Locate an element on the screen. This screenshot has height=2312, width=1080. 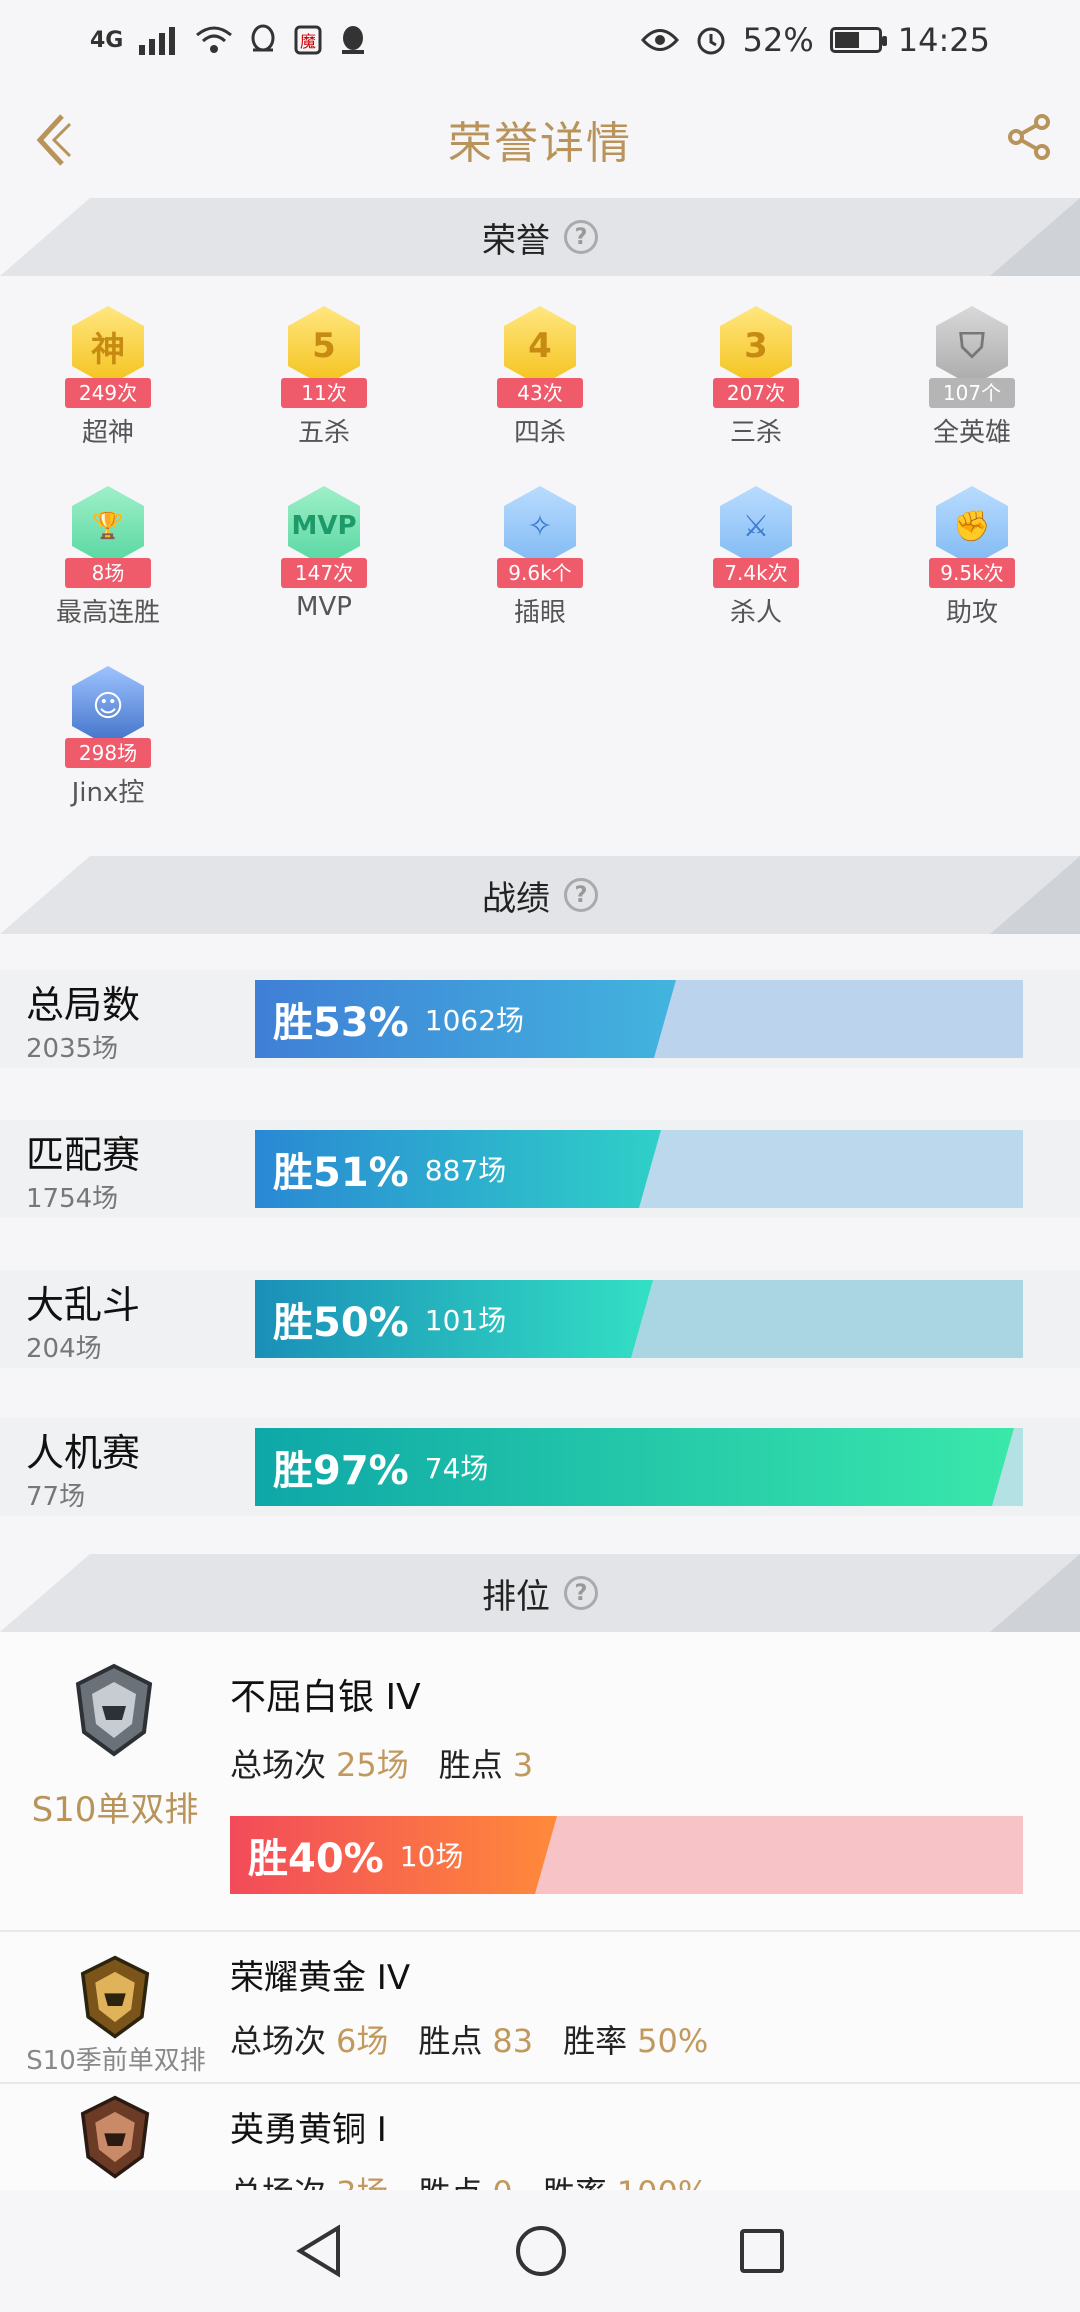
ranked-stats: 总场次 6场 胜点 83 胜率 50% is located at coordinates (484, 2039).